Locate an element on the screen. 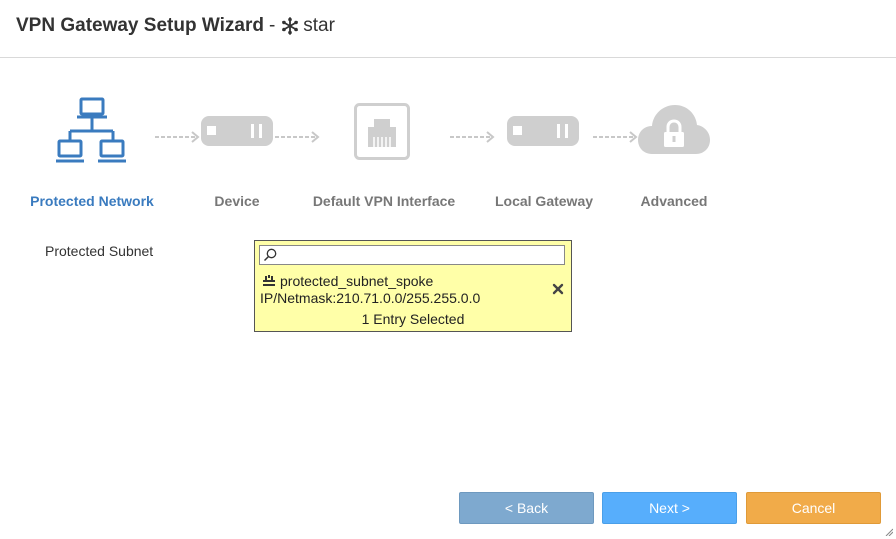  wizard-title: VPN Gateway Setup Wizard - star is located at coordinates (175, 26).